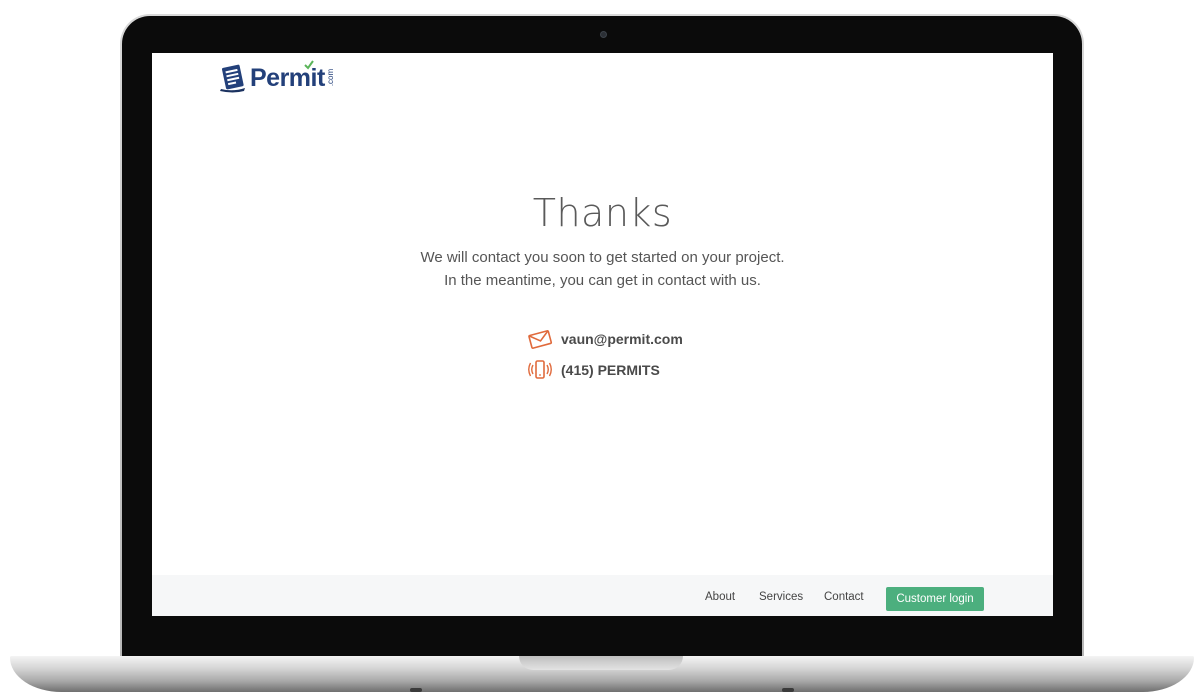 This screenshot has height=700, width=1202. I want to click on contact-email: vaun@permit.com, so click(605, 339).